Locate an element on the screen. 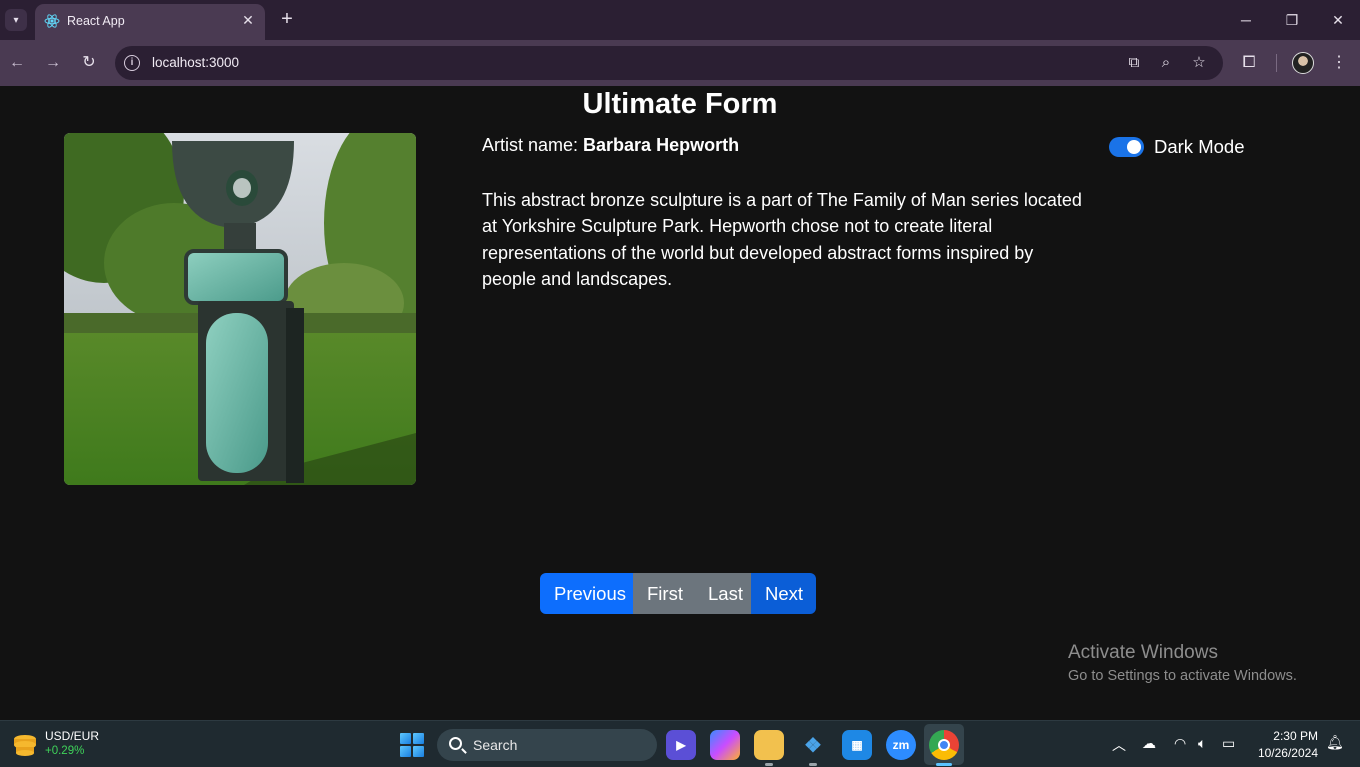 The image size is (1360, 767). install-app-icon: ⧉ is located at coordinates (1134, 63).